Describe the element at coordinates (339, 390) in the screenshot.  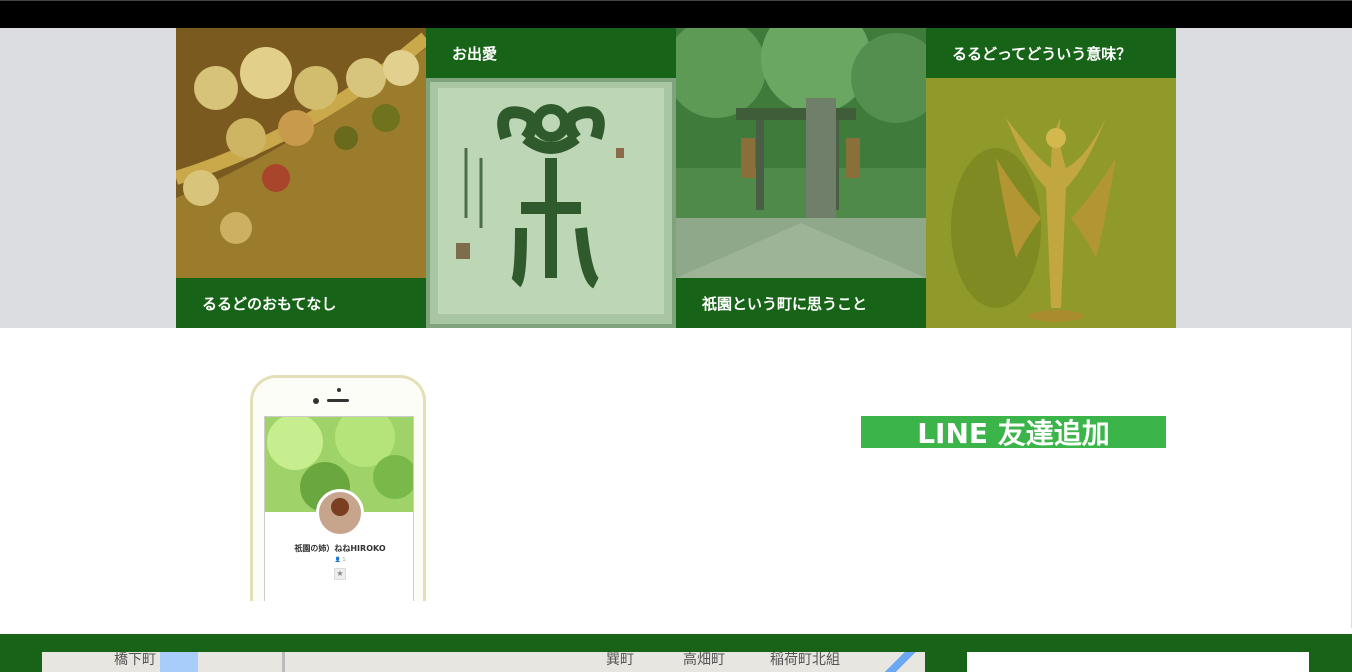
I see `sensor-icon` at that location.